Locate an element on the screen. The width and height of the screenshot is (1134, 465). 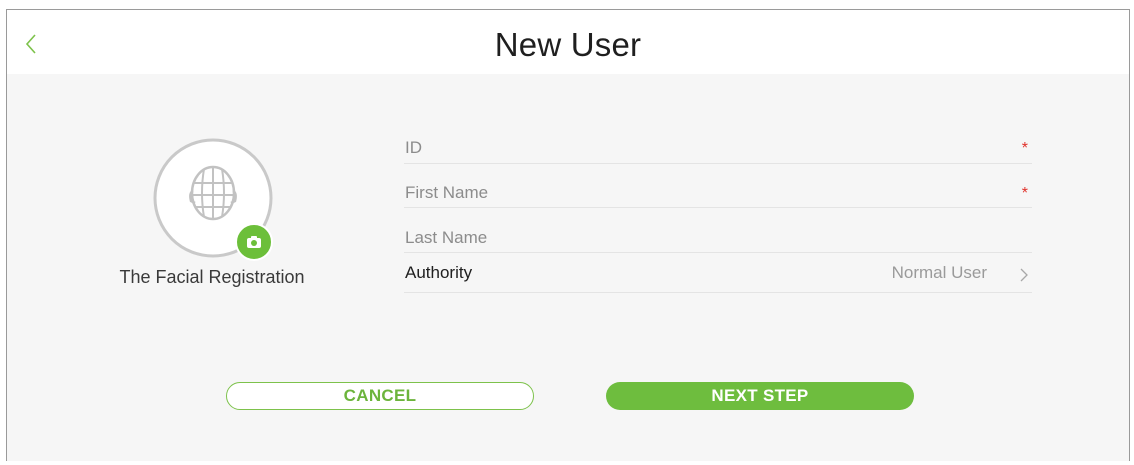
id-required-mark: * is located at coordinates (1024, 148).